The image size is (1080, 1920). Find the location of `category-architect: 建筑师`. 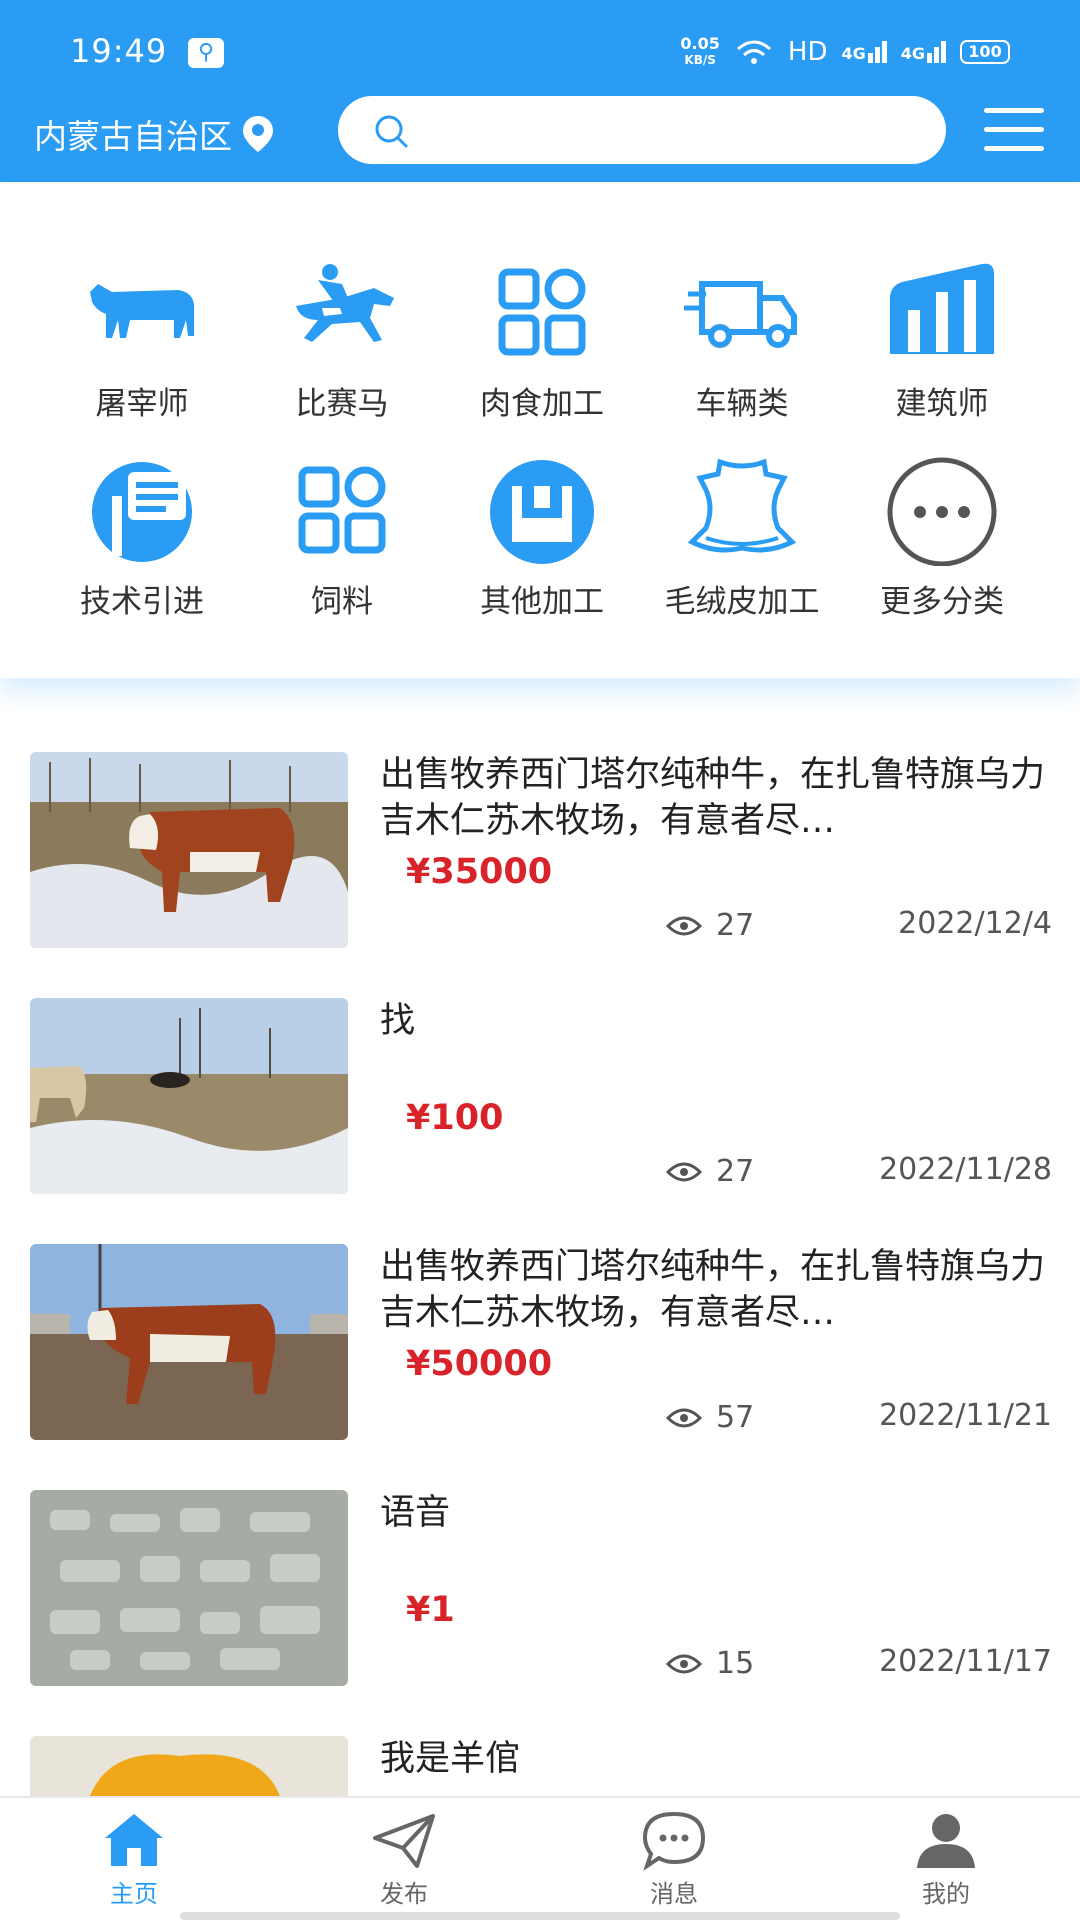

category-architect: 建筑师 is located at coordinates (942, 348).